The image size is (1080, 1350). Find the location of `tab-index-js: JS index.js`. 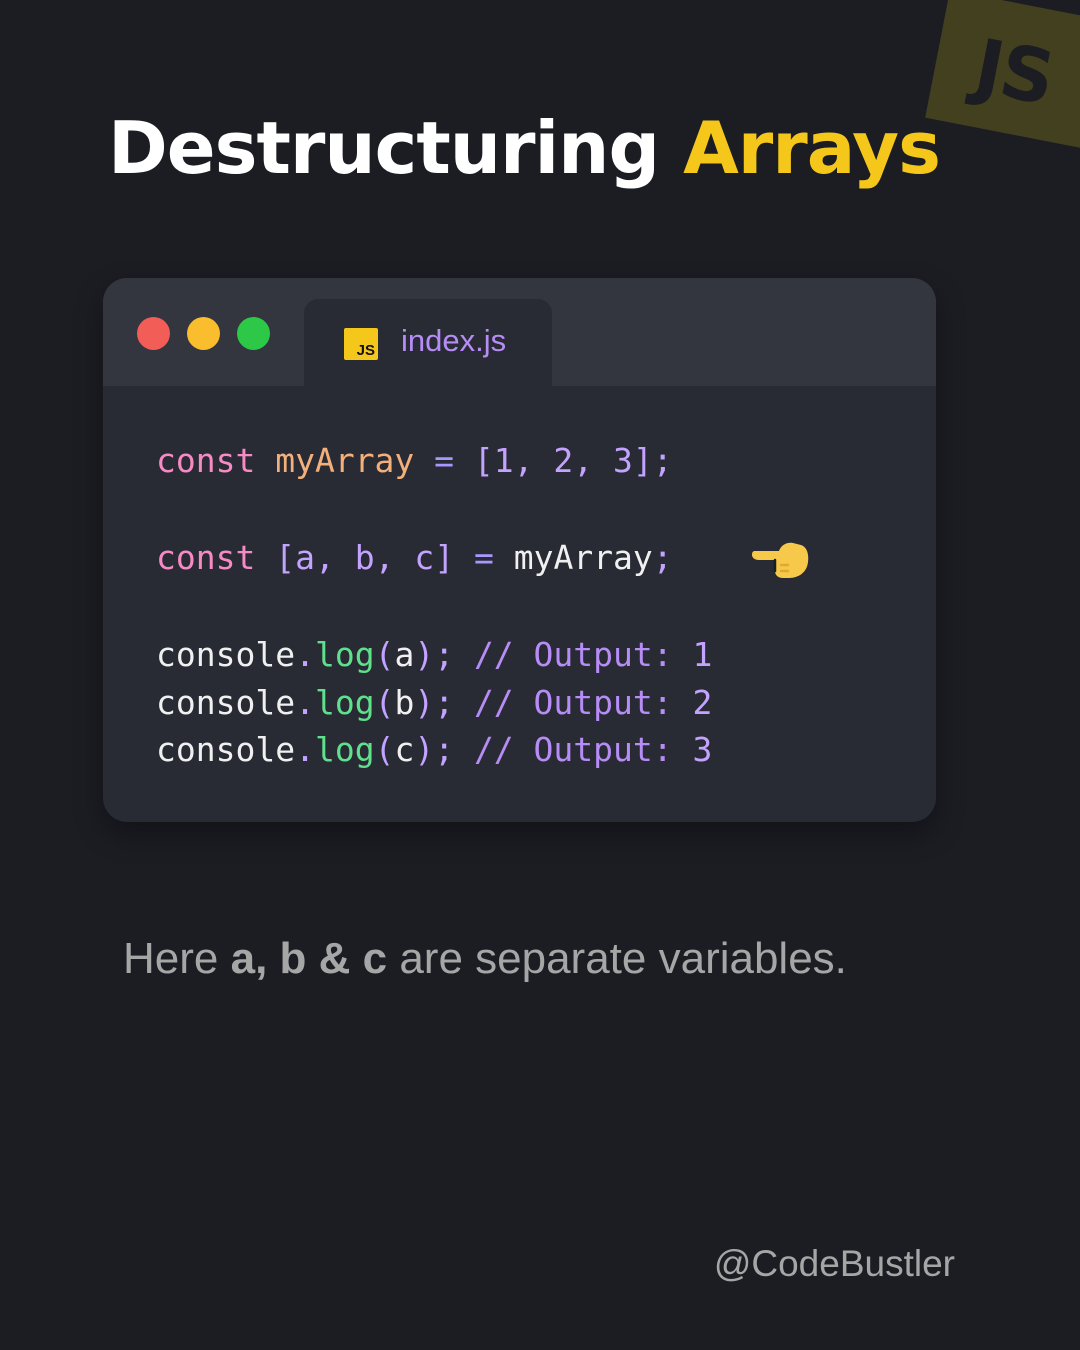

tab-index-js: JS index.js is located at coordinates (428, 342).